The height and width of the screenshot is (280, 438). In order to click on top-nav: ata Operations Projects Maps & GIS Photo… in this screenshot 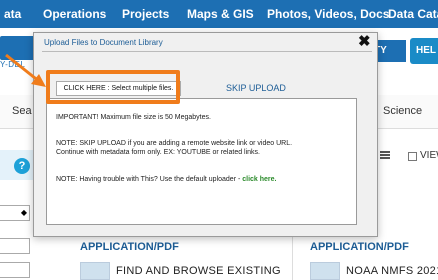, I will do `click(219, 14)`.